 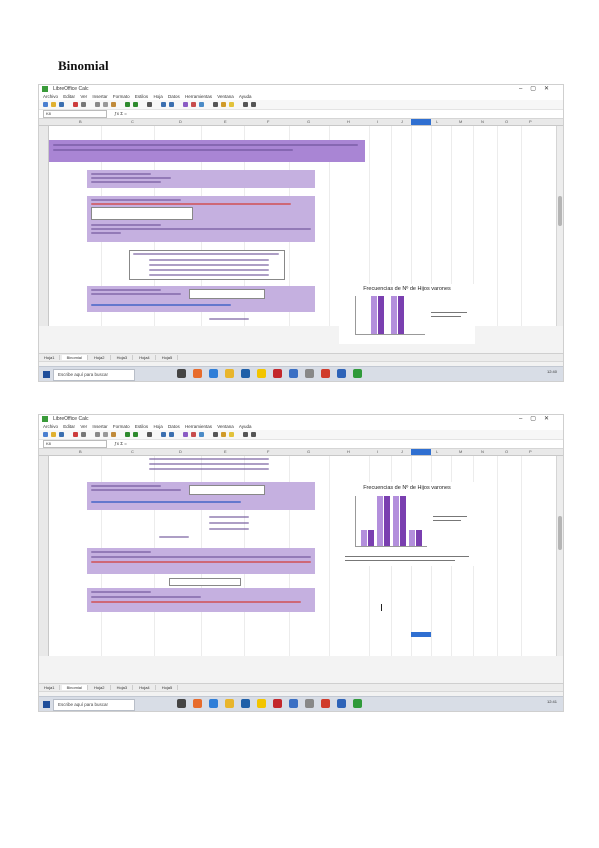 What do you see at coordinates (122, 357) in the screenshot?
I see `sheet-tab: Hoja3` at bounding box center [122, 357].